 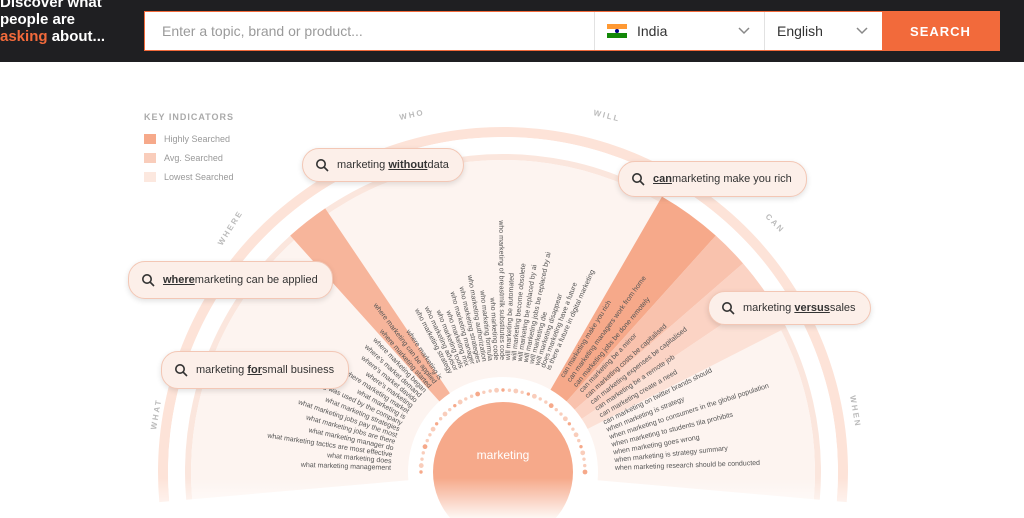 I want to click on ring-label-will: WILL, so click(x=607, y=115).